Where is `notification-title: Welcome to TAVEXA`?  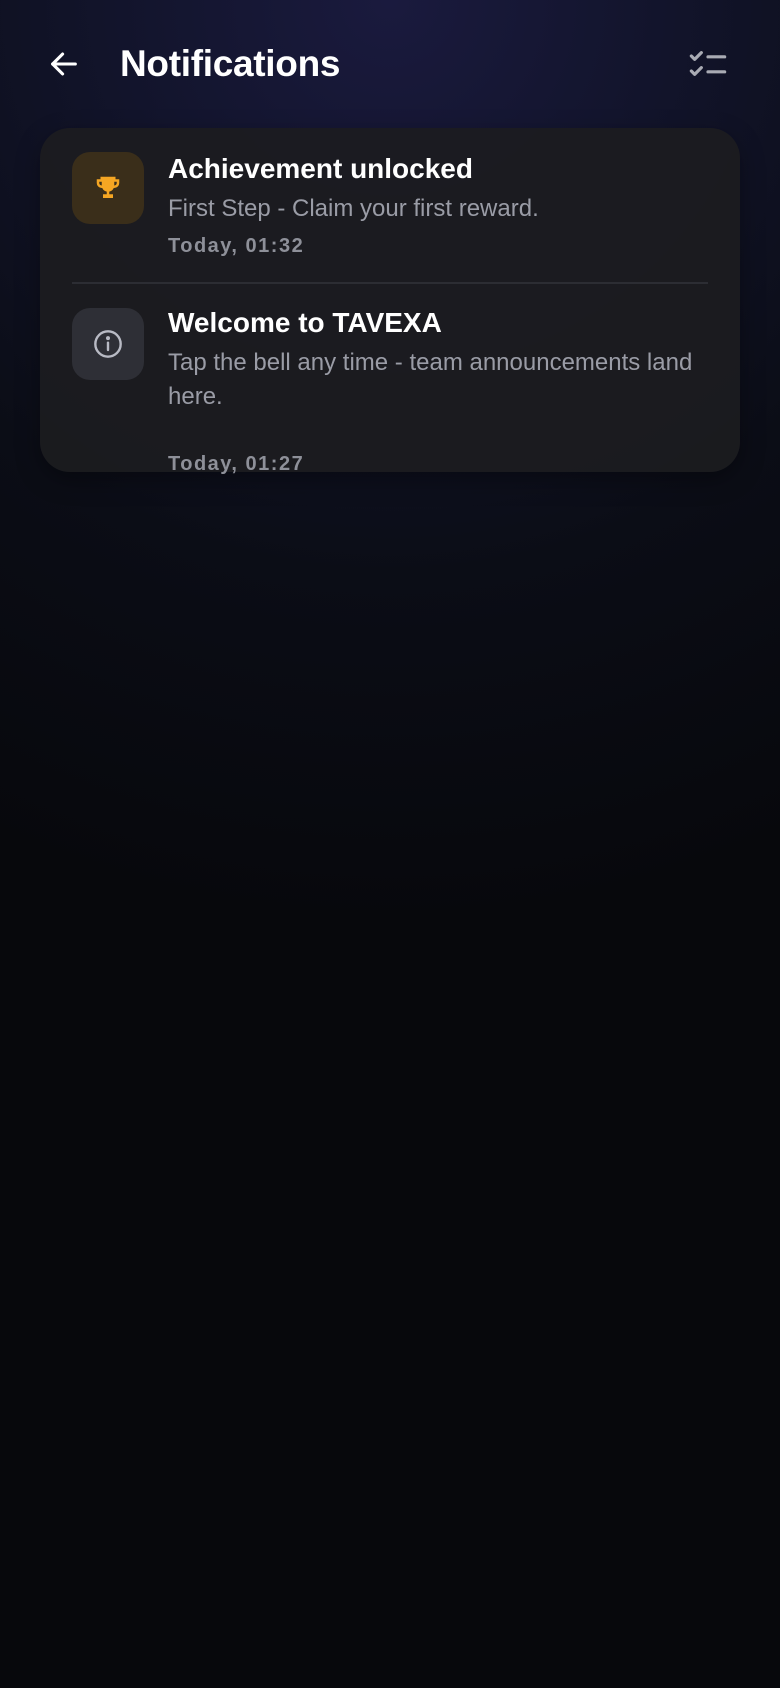
notification-title: Welcome to TAVEXA is located at coordinates (305, 322).